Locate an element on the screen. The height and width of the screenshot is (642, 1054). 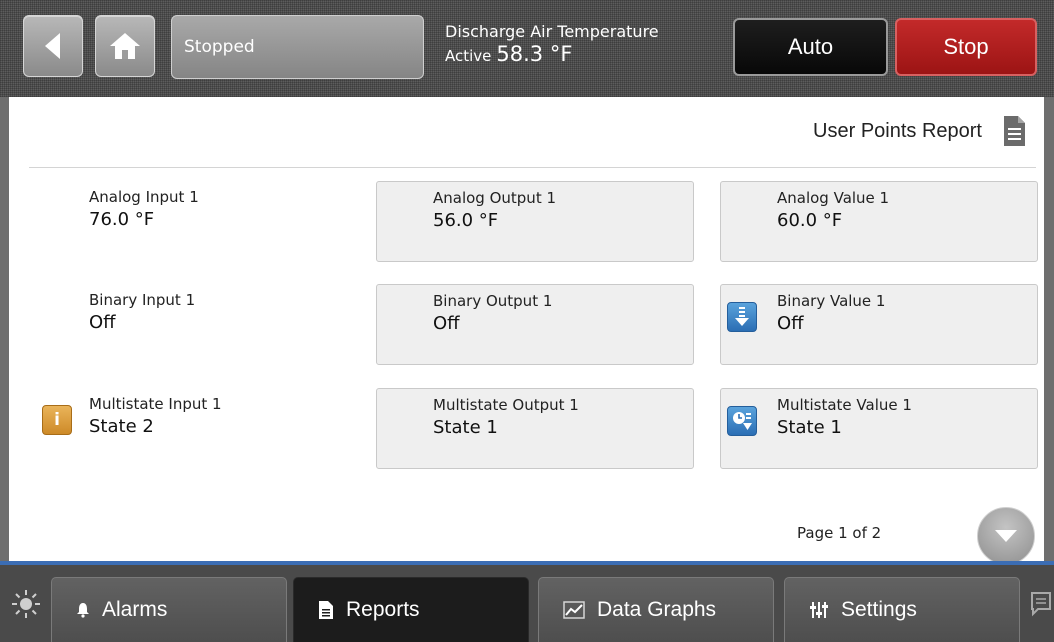
point-name: Multistate Output 1 is located at coordinates (506, 405).